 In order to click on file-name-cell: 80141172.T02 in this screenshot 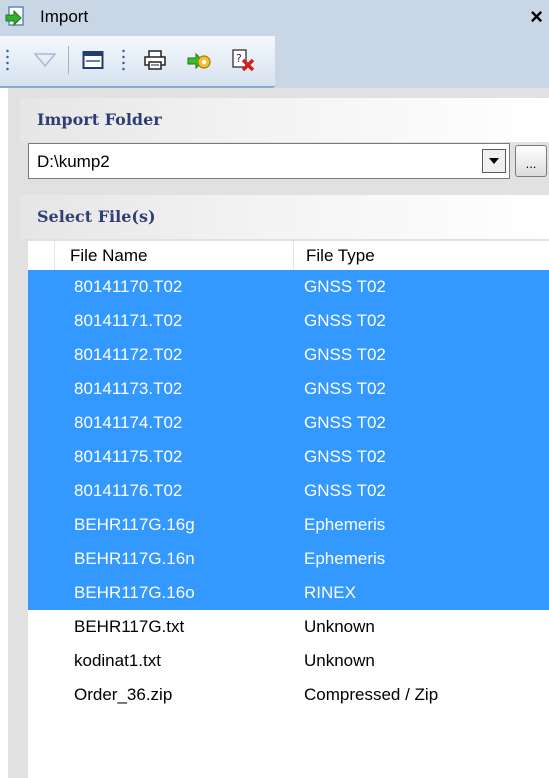, I will do `click(128, 354)`.